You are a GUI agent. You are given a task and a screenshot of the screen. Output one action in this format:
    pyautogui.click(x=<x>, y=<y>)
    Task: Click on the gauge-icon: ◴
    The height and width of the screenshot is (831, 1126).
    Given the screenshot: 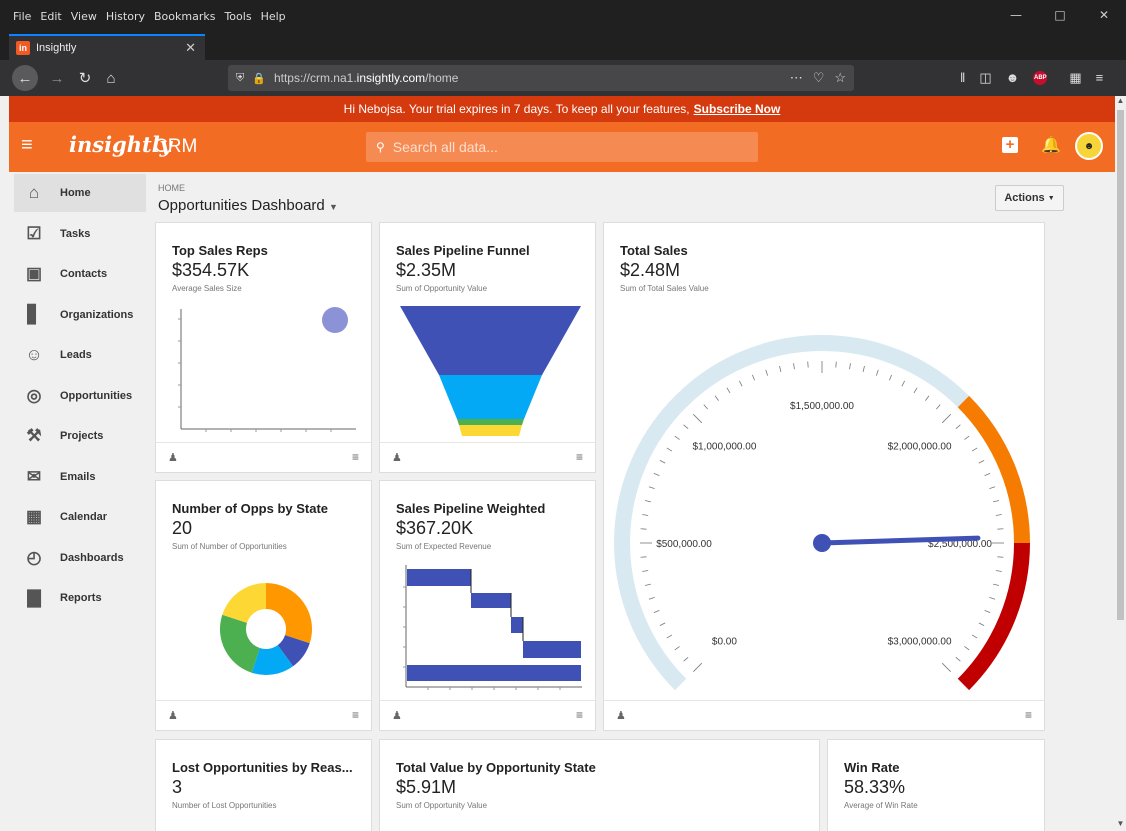 What is the action you would take?
    pyautogui.click(x=34, y=557)
    